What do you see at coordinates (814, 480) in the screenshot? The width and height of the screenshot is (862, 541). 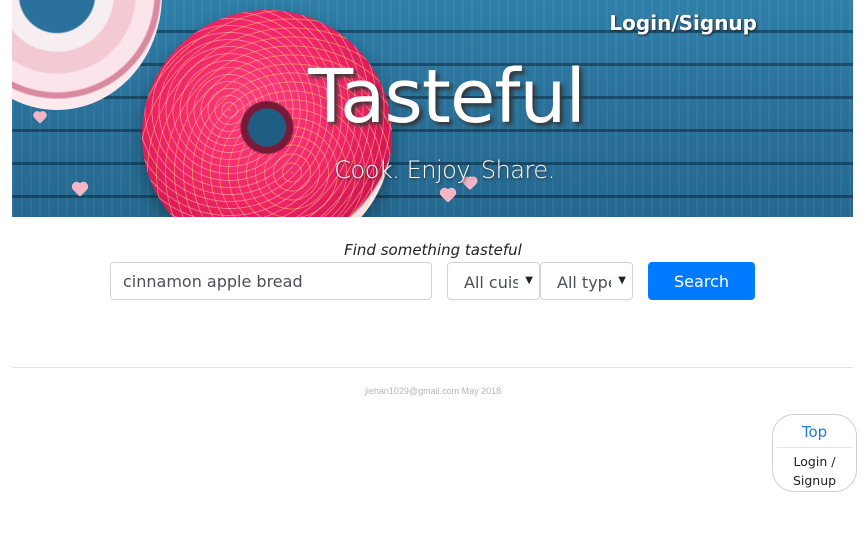 I see `floating-login-line2: Signup` at bounding box center [814, 480].